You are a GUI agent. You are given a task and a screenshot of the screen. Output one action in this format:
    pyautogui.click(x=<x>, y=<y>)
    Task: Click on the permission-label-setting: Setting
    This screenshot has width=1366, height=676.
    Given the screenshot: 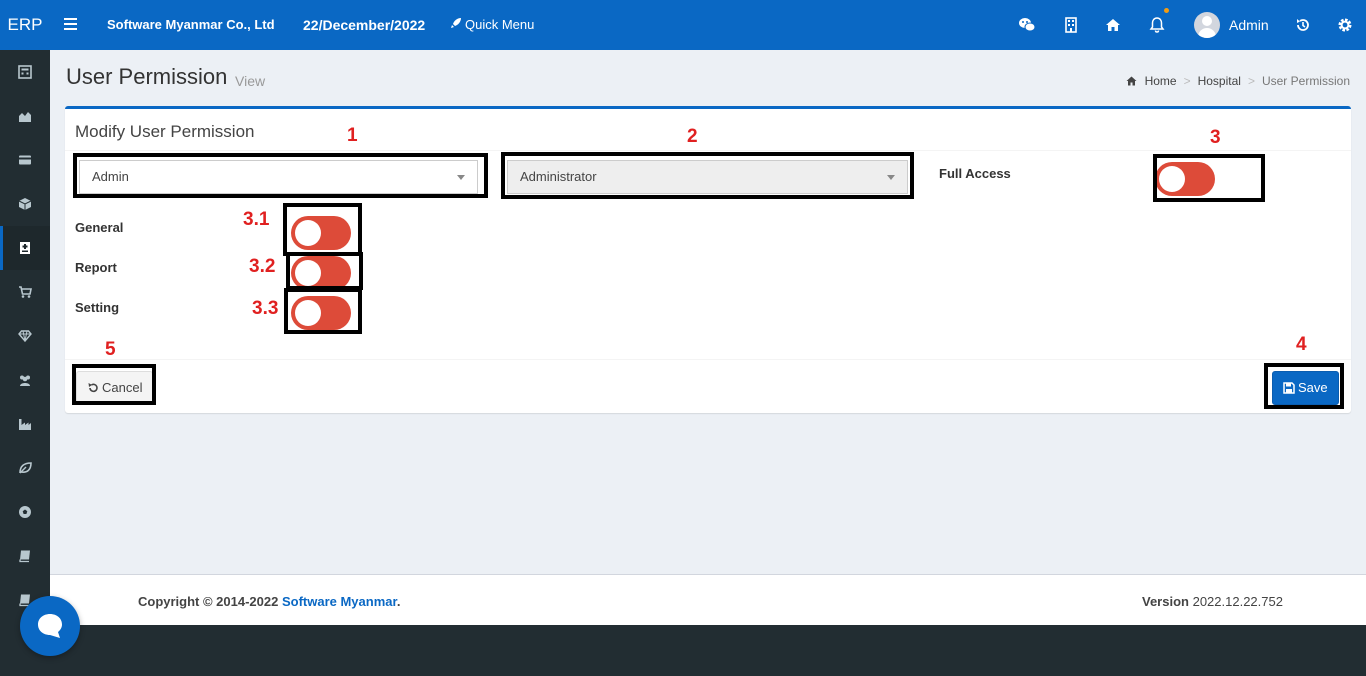 What is the action you would take?
    pyautogui.click(x=97, y=307)
    